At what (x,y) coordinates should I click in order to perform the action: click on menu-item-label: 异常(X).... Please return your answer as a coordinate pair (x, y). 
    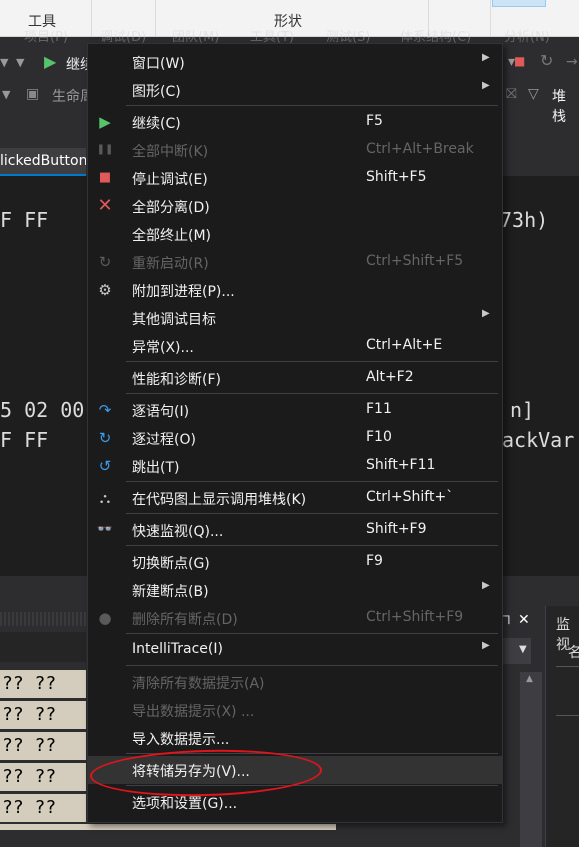
    Looking at the image, I should click on (163, 348).